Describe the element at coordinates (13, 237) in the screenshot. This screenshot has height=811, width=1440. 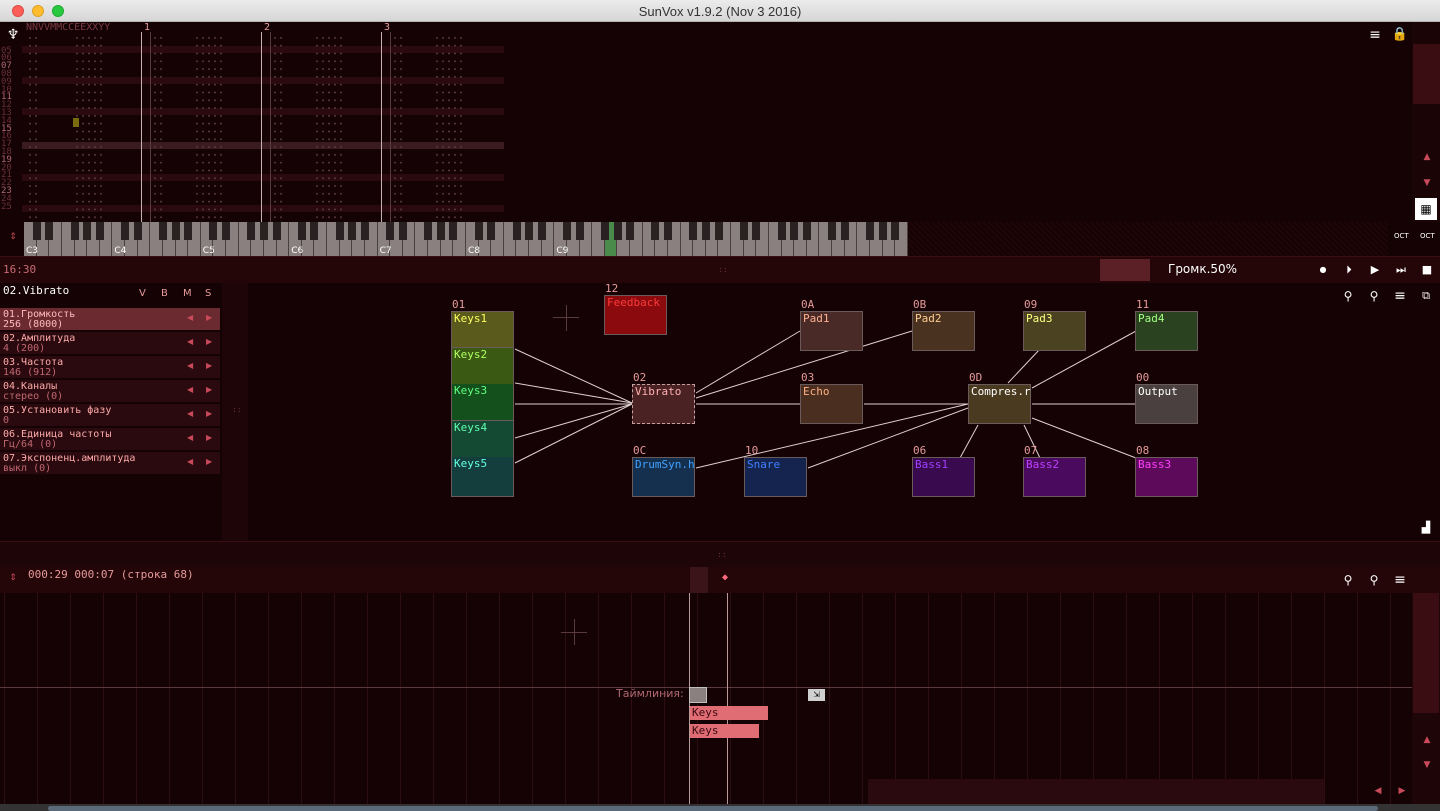
I see `keyboard-scroll-icon: ⇕` at that location.